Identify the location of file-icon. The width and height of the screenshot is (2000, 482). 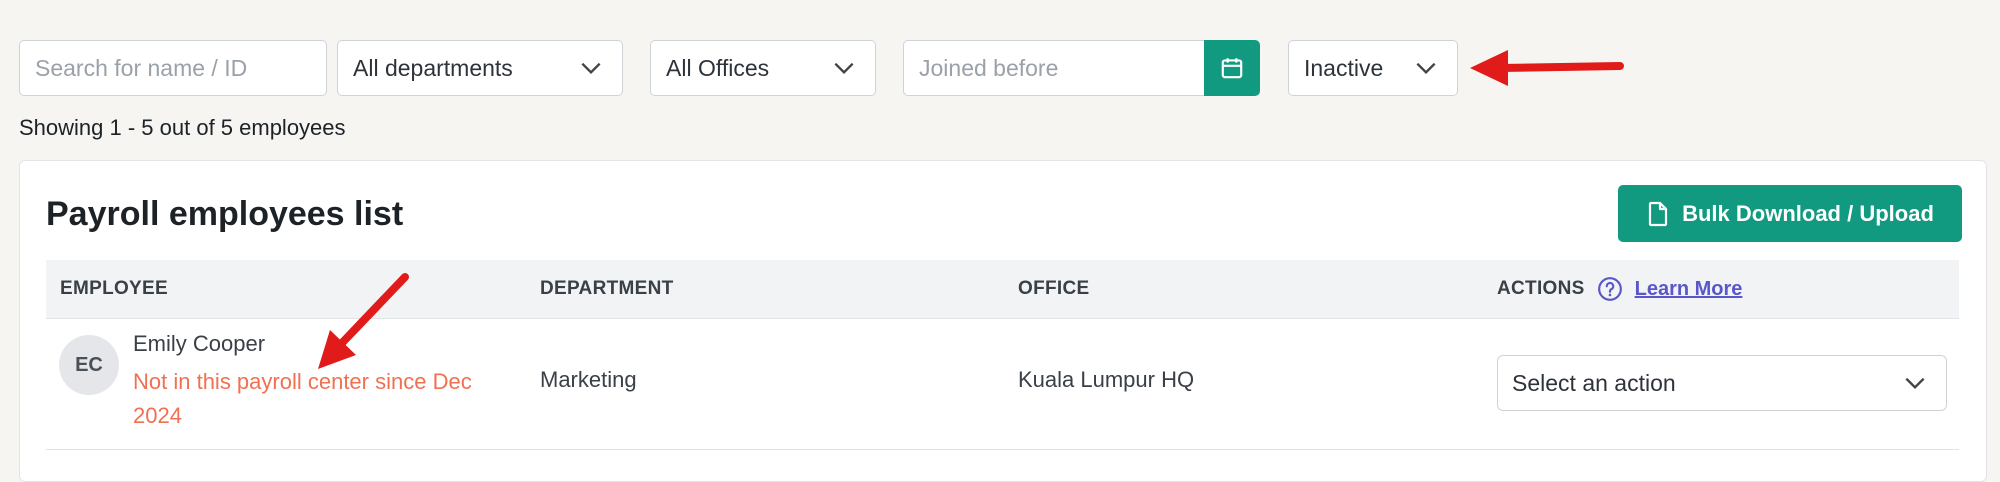
(1658, 213).